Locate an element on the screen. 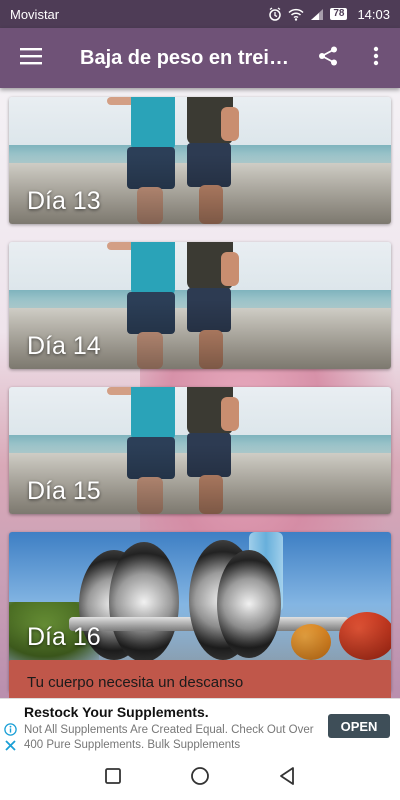  home-button is located at coordinates (200, 778).